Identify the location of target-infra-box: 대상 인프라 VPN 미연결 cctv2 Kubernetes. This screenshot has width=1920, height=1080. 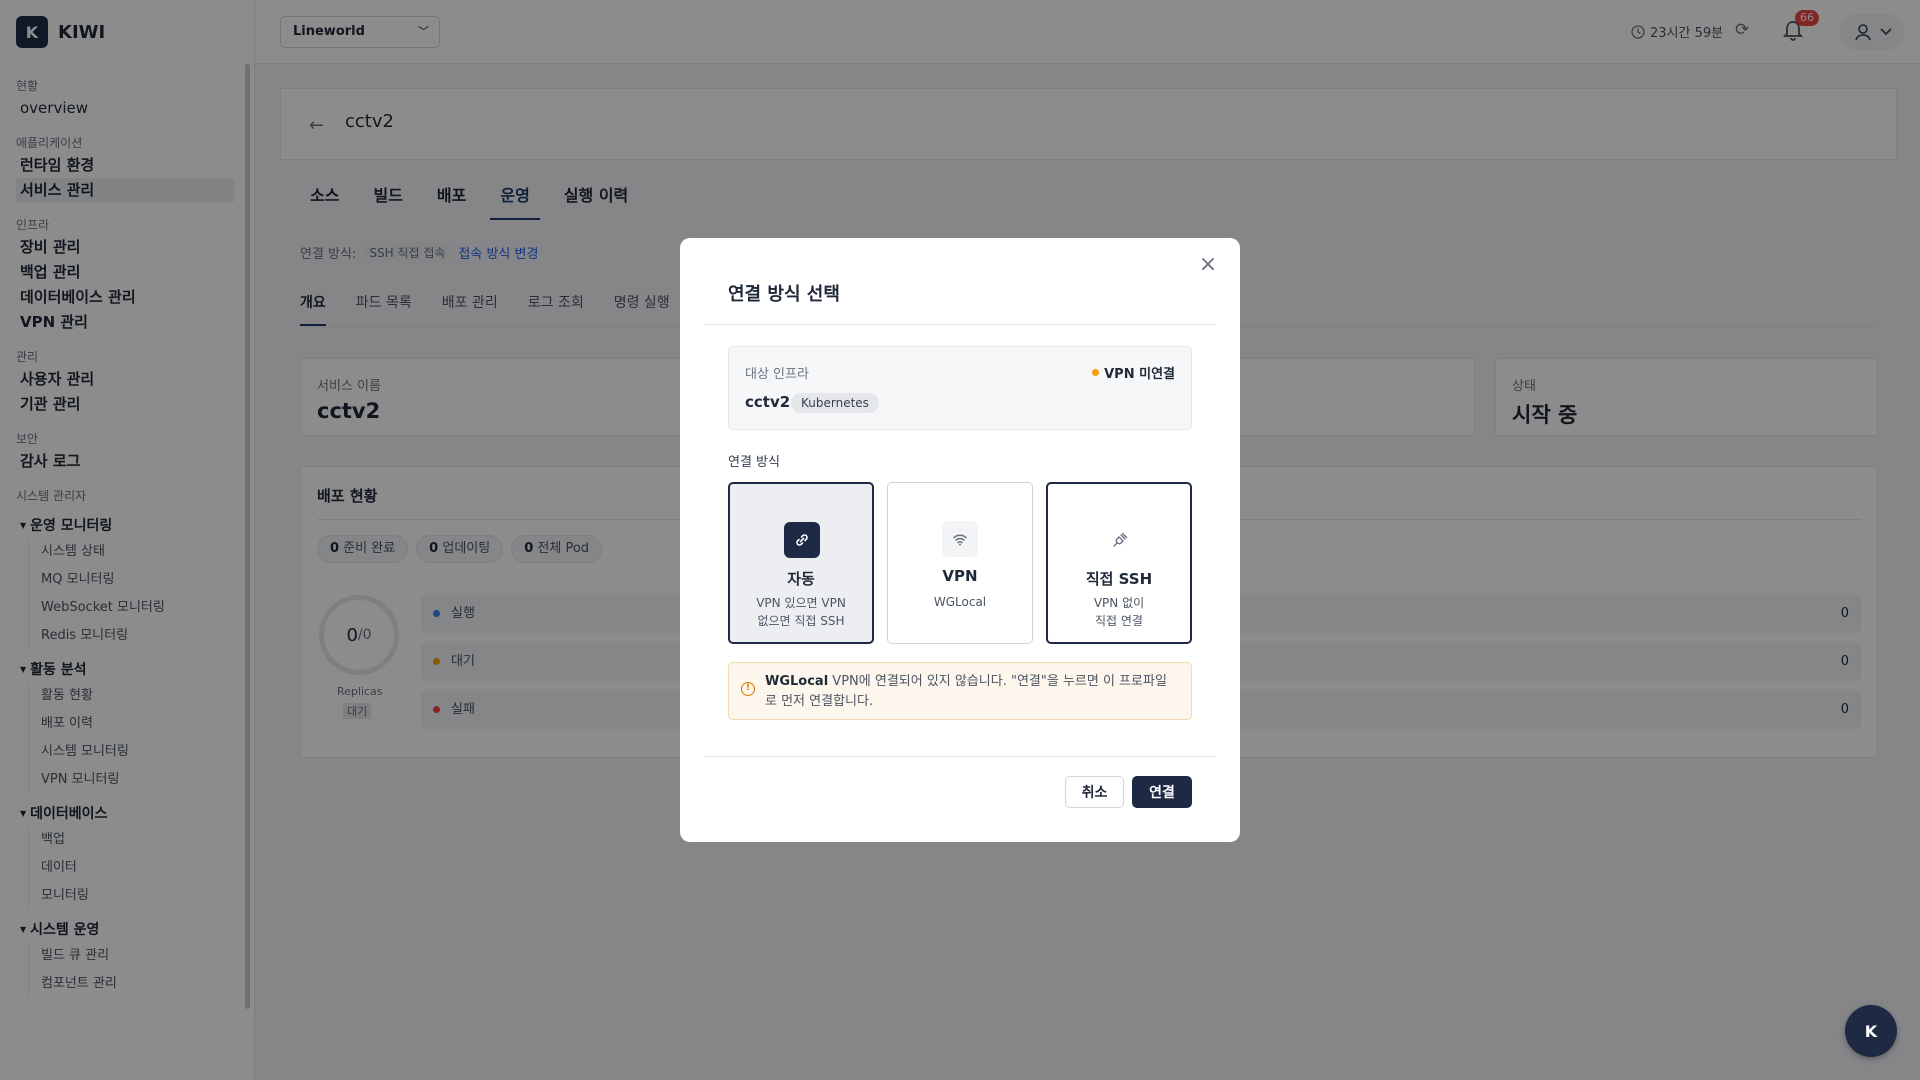
(960, 388).